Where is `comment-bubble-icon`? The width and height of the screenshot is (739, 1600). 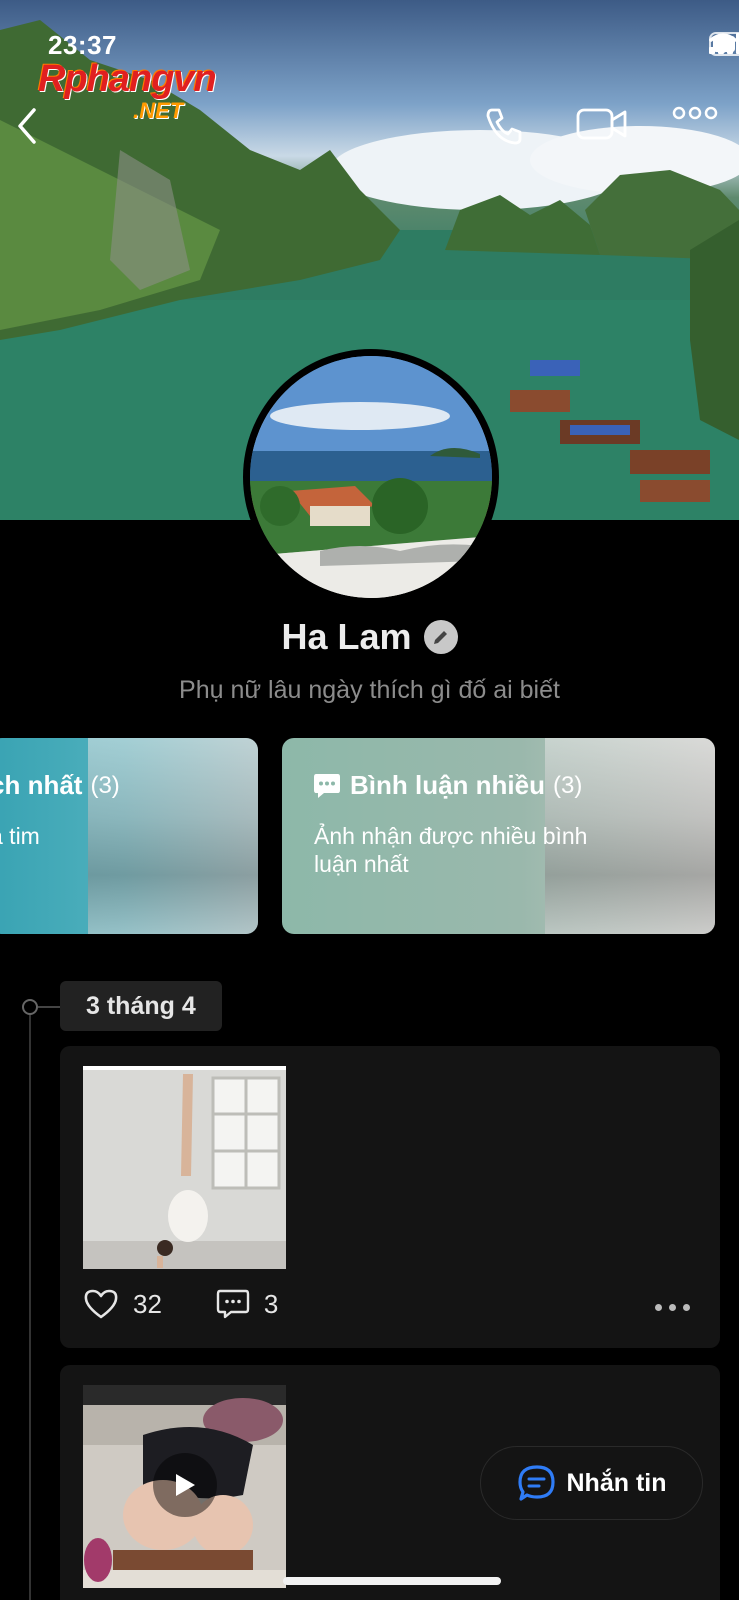
comment-bubble-icon is located at coordinates (327, 785).